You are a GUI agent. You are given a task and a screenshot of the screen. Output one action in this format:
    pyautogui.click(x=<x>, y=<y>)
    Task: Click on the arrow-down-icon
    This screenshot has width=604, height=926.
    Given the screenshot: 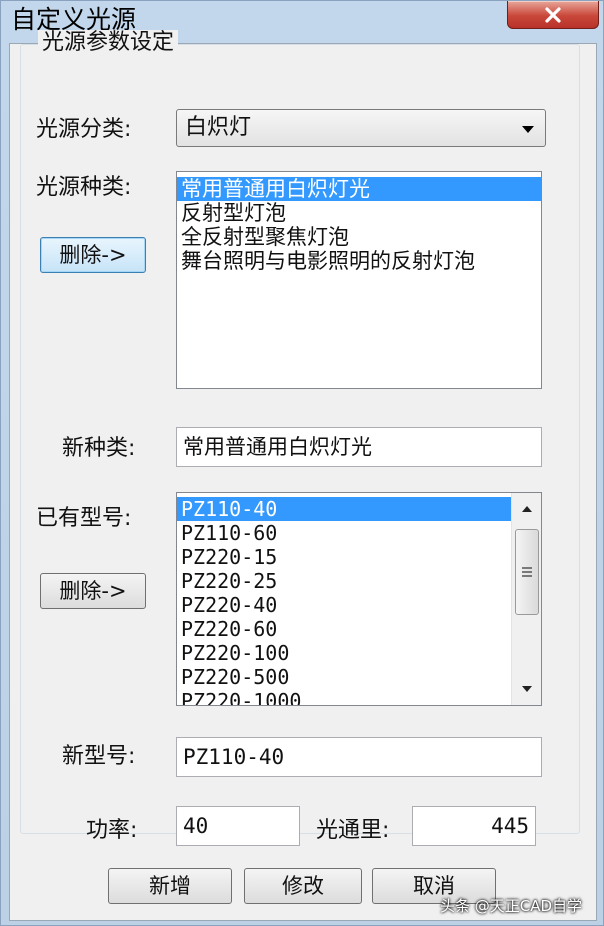 What is the action you would take?
    pyautogui.click(x=527, y=689)
    